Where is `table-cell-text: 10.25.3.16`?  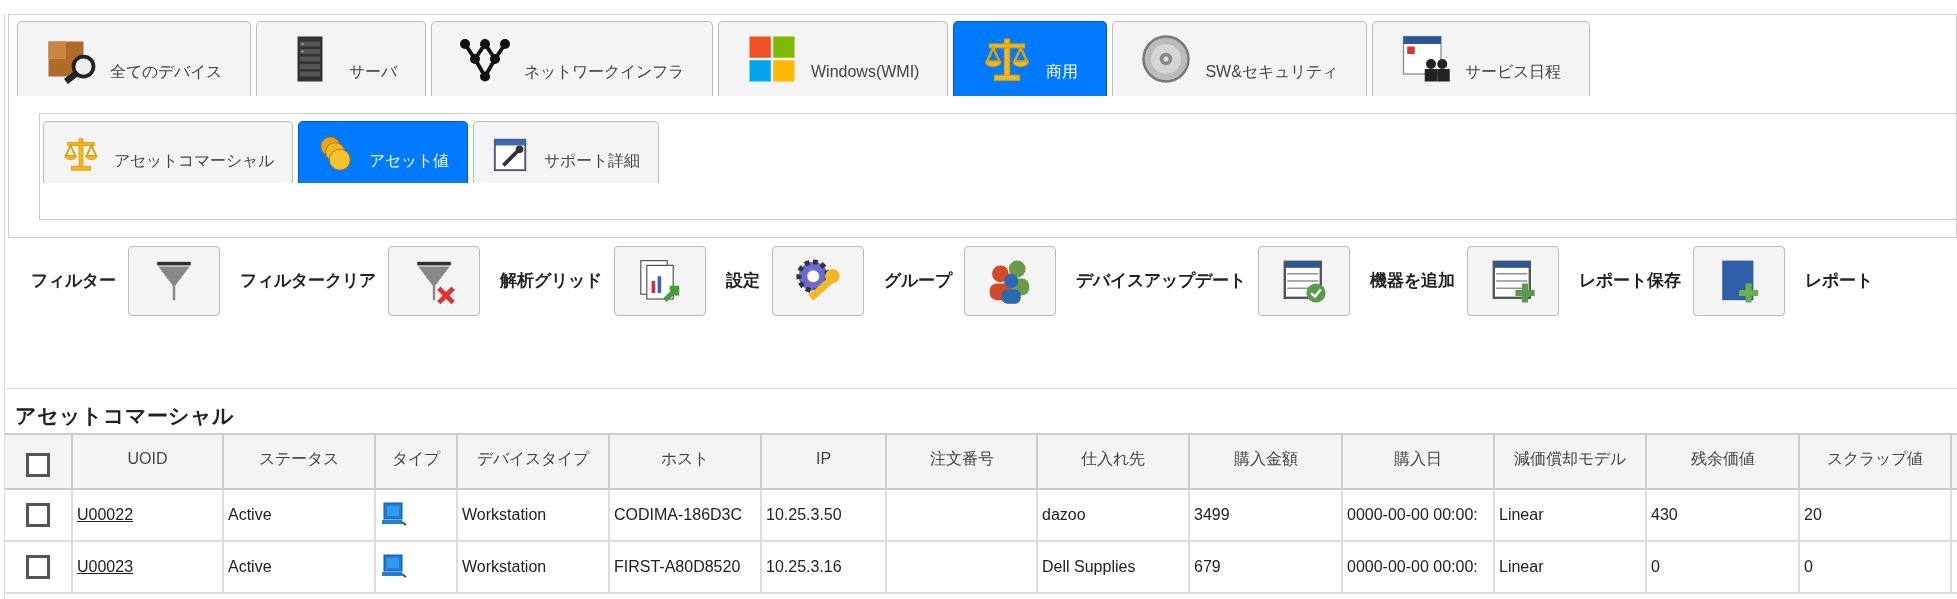
table-cell-text: 10.25.3.16 is located at coordinates (804, 567).